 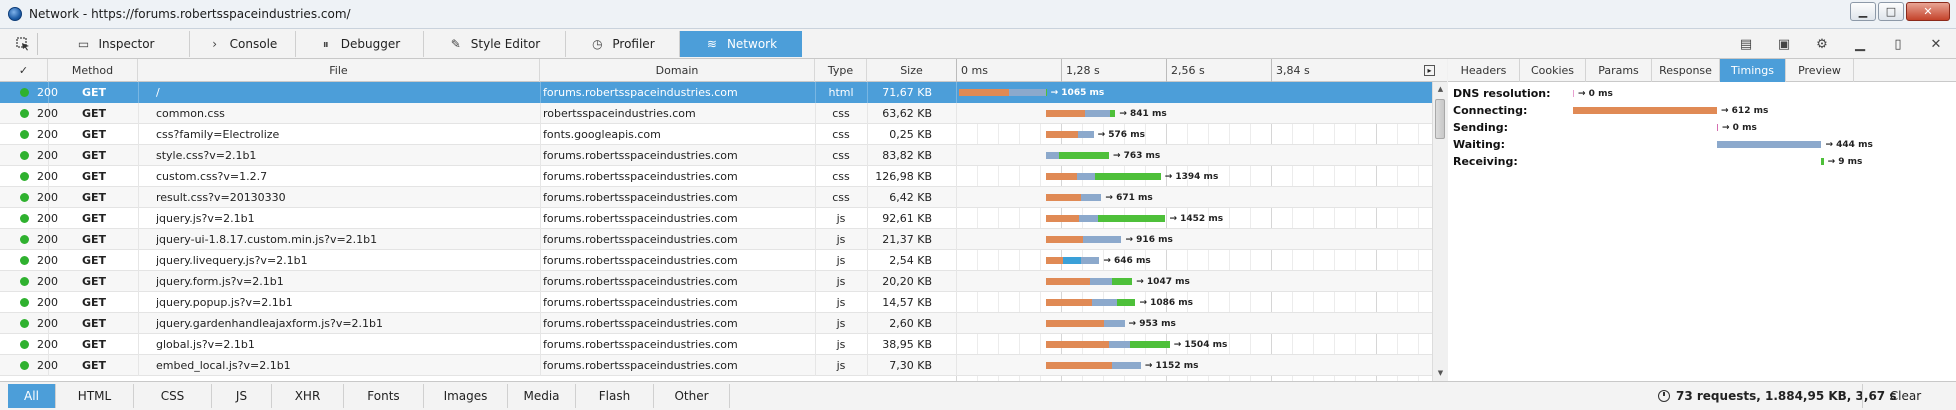 I want to click on close-toolbox-button: ✕, so click(x=1936, y=44).